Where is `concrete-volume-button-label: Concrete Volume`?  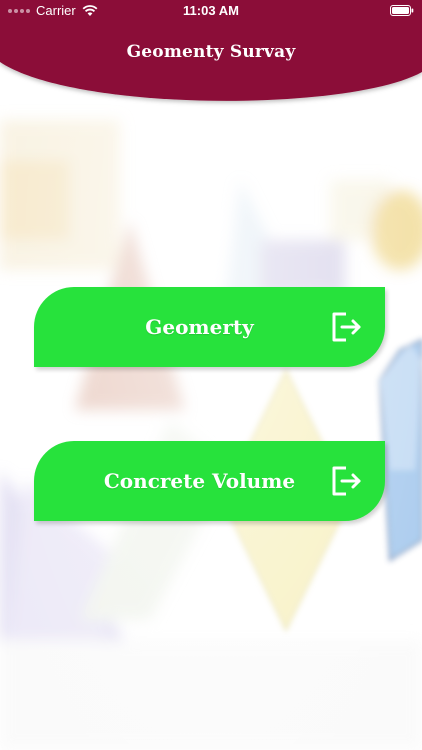
concrete-volume-button-label: Concrete Volume is located at coordinates (199, 481).